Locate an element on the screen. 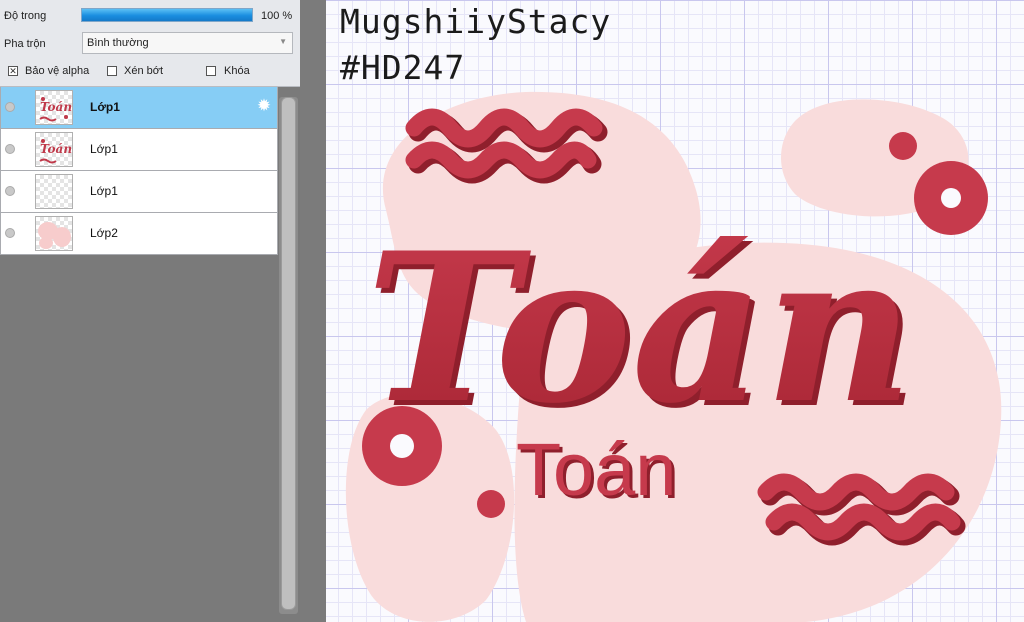  layer-row: Toán Lớp1 is located at coordinates (139, 150).